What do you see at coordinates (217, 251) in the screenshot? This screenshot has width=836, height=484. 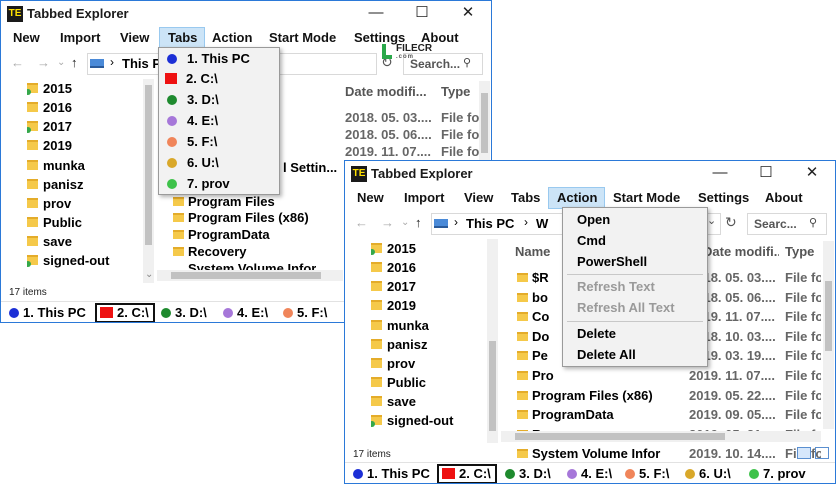 I see `file-name-cell: Recovery` at bounding box center [217, 251].